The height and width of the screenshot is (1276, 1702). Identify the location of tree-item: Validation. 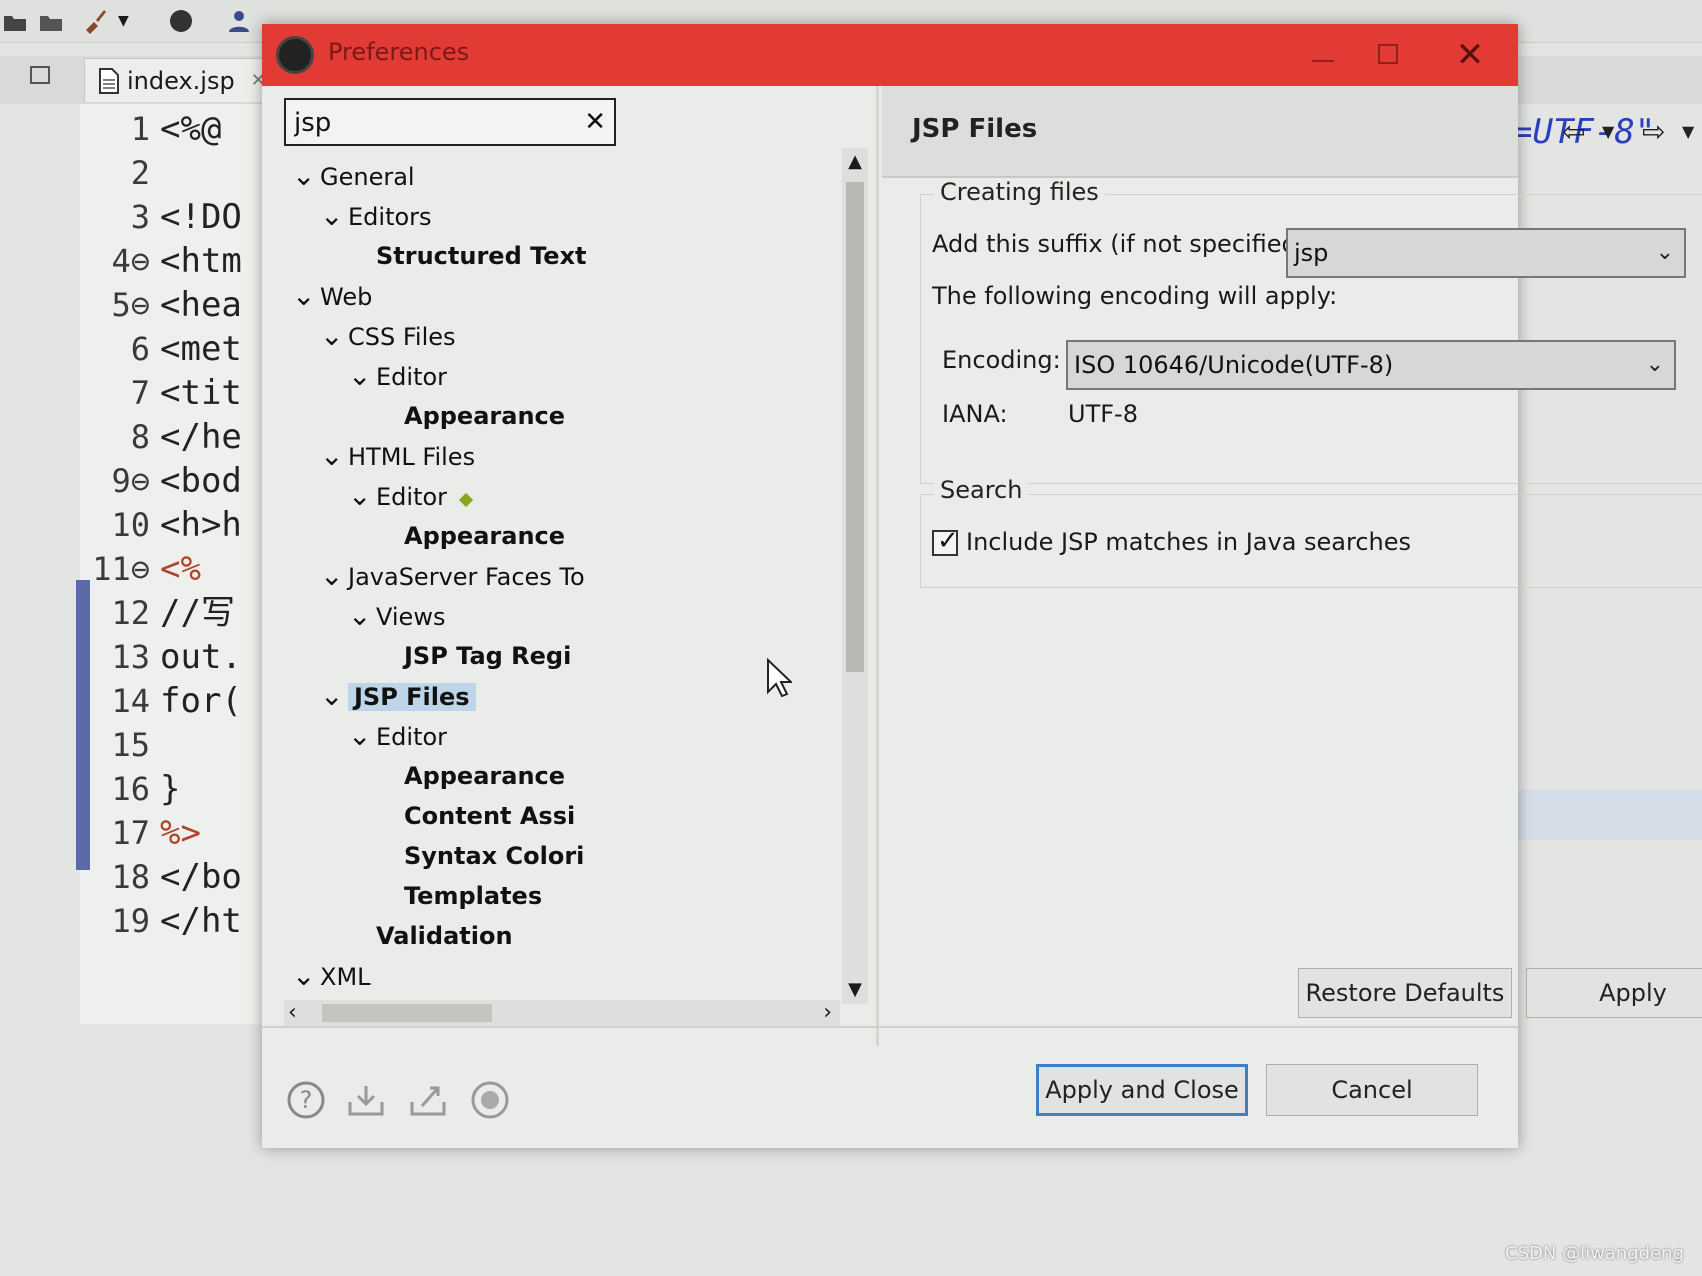
(444, 936).